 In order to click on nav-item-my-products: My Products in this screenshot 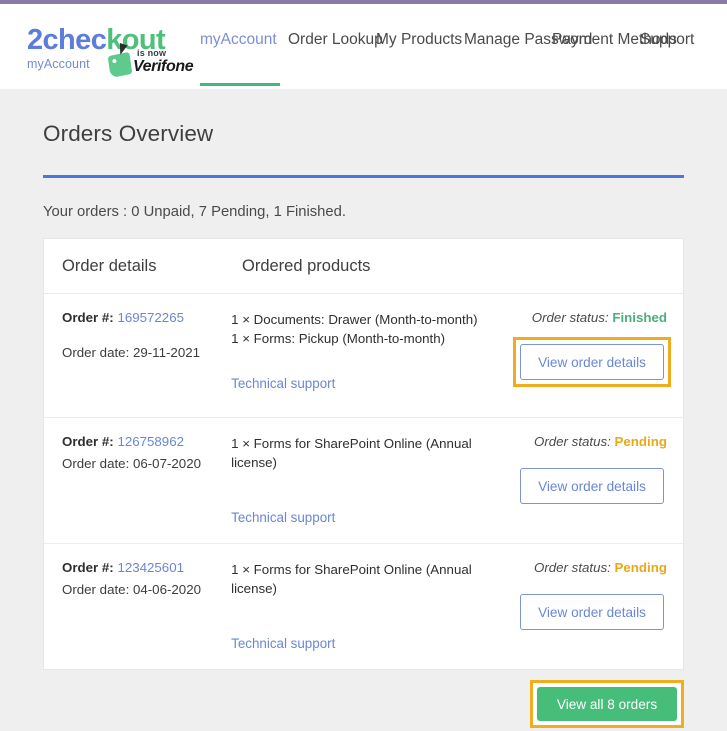, I will do `click(420, 40)`.